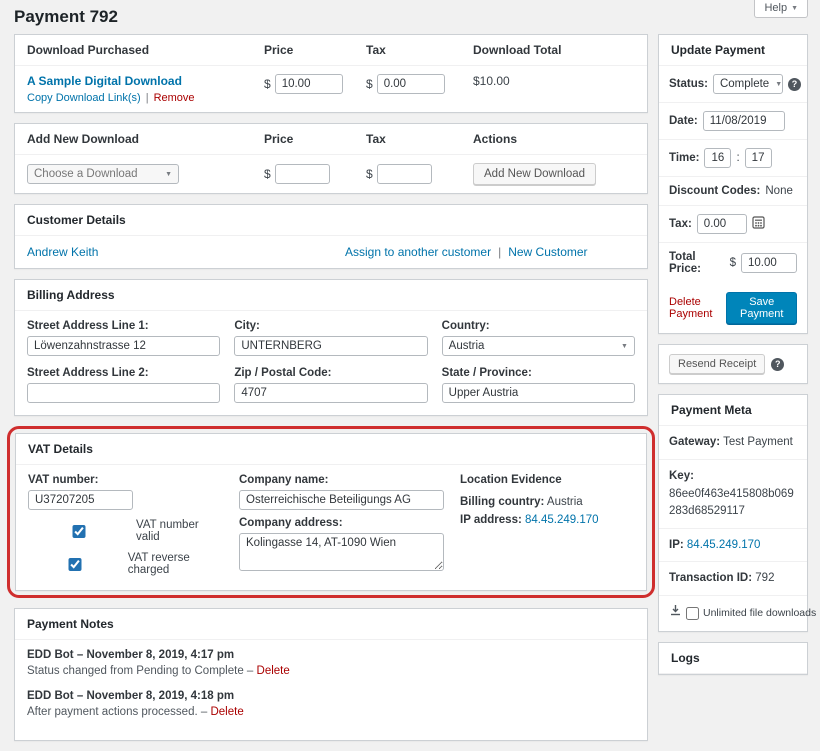 The width and height of the screenshot is (820, 751). What do you see at coordinates (75, 564) in the screenshot?
I see `vat-reverse-checkbox` at bounding box center [75, 564].